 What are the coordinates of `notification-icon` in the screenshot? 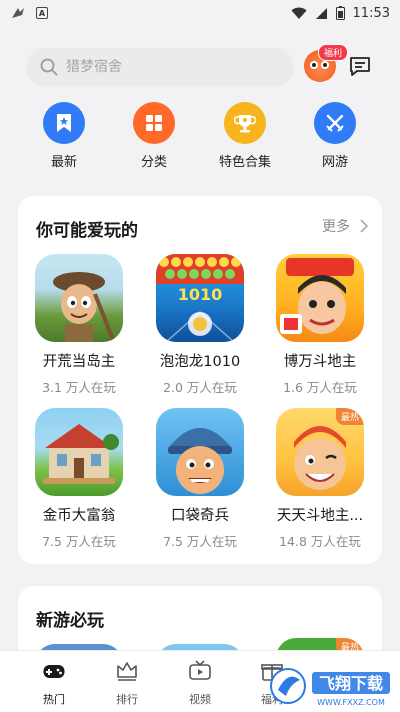 It's located at (18, 13).